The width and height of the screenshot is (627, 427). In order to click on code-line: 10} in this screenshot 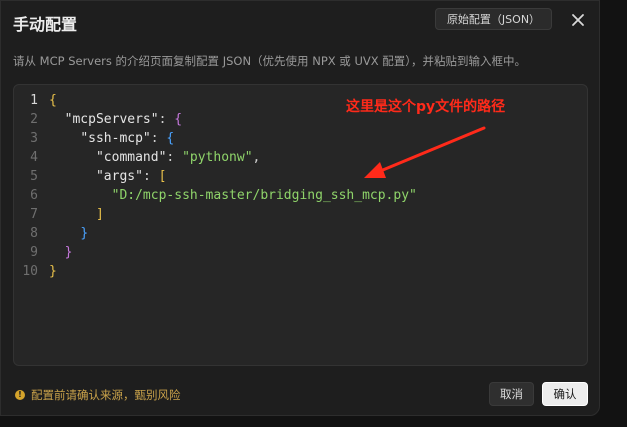, I will do `click(215, 271)`.